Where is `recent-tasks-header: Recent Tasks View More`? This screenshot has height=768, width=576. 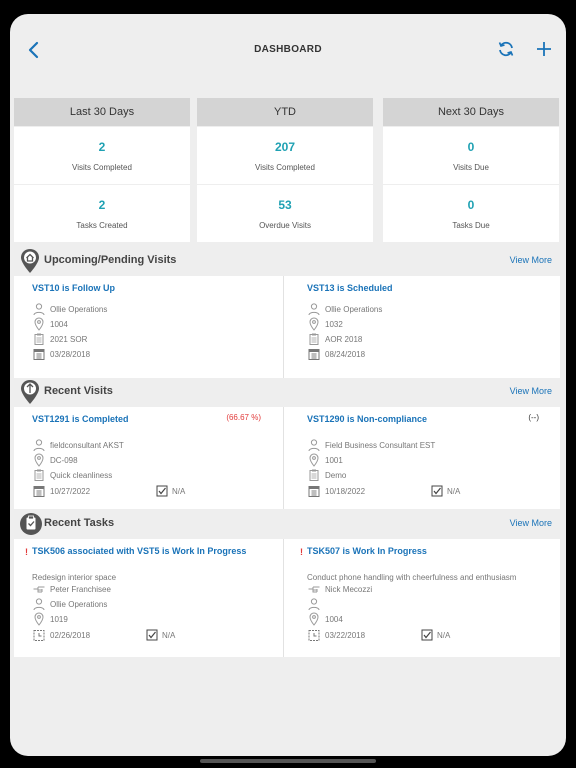
recent-tasks-header: Recent Tasks View More is located at coordinates (287, 524).